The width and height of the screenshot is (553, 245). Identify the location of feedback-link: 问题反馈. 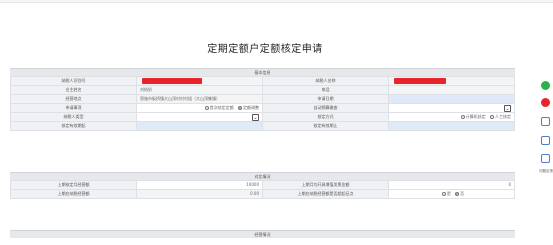
(546, 171).